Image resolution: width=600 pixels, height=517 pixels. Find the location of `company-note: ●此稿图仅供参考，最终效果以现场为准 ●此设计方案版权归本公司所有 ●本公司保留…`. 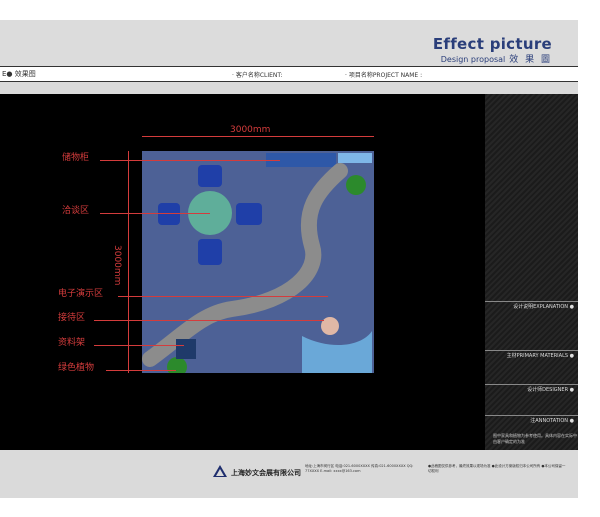

company-note: ●此稿图仅供参考，最终效果以现场为准 ●此设计方案版权归本公司所有 ●本公司保留… is located at coordinates (497, 468).